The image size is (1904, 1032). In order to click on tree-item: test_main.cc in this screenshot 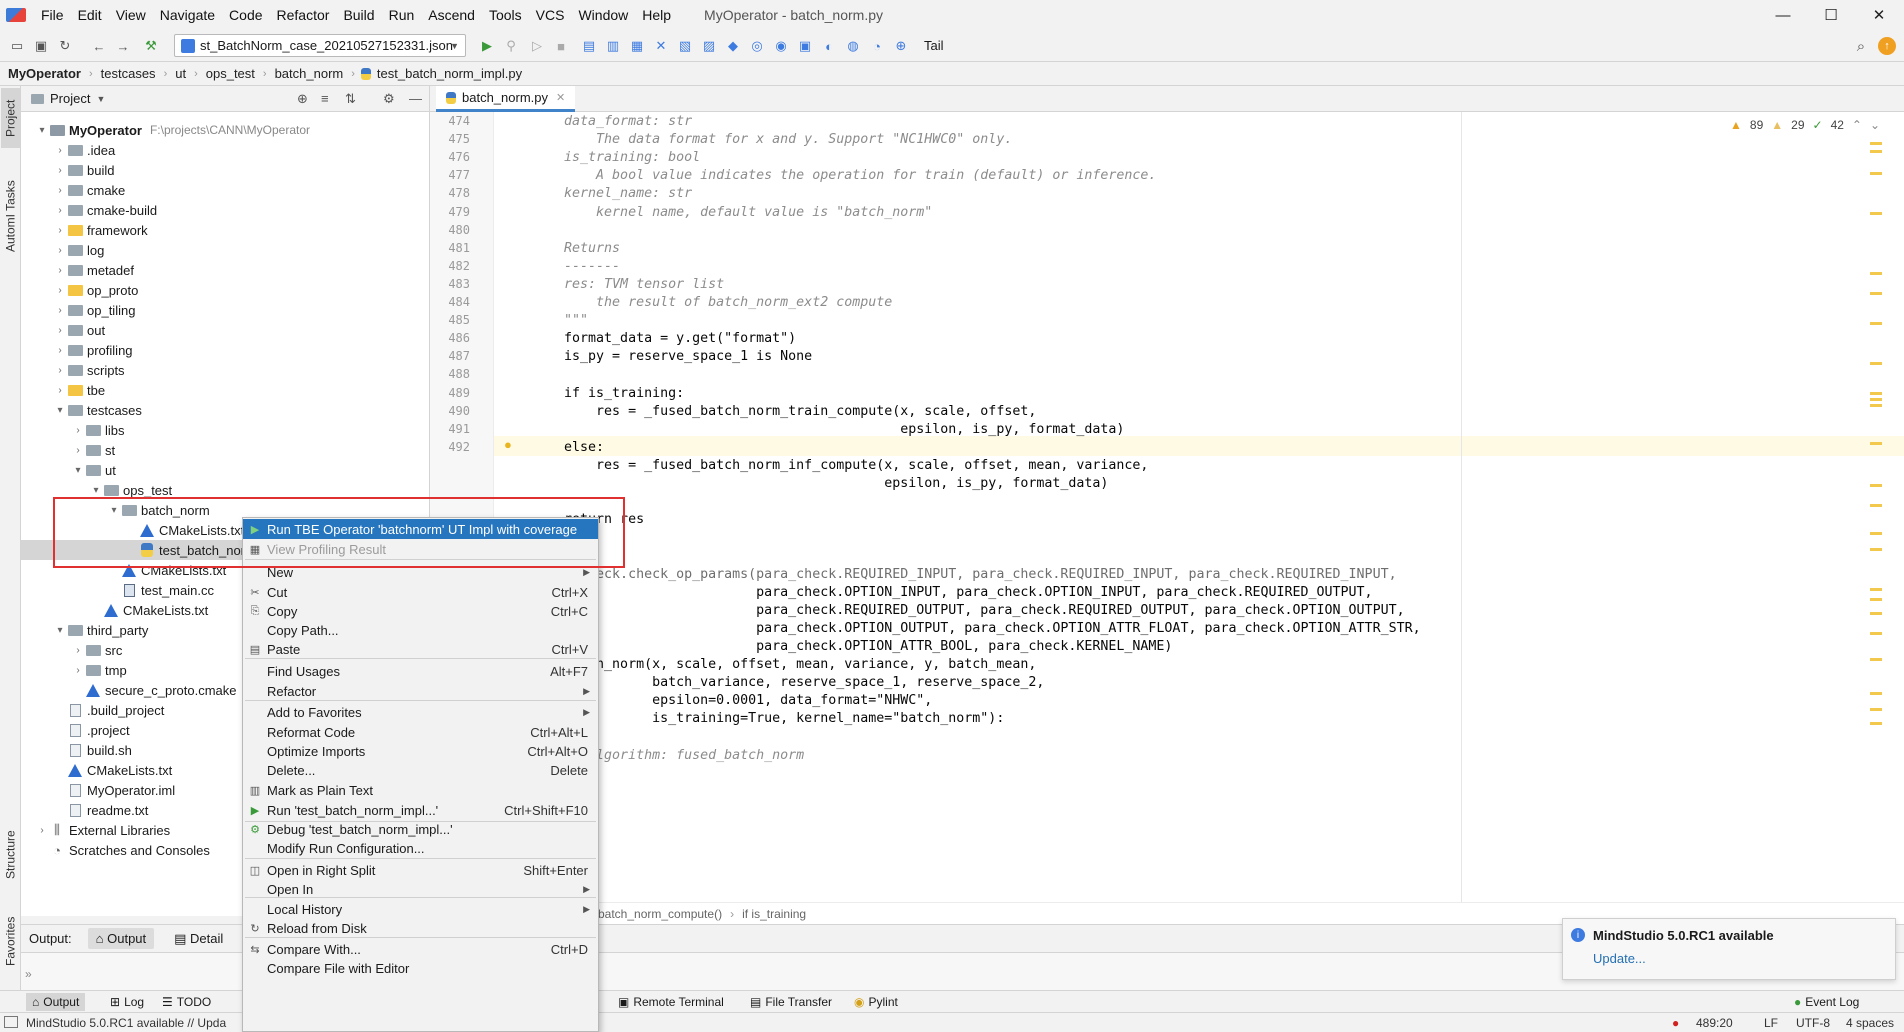, I will do `click(160, 590)`.